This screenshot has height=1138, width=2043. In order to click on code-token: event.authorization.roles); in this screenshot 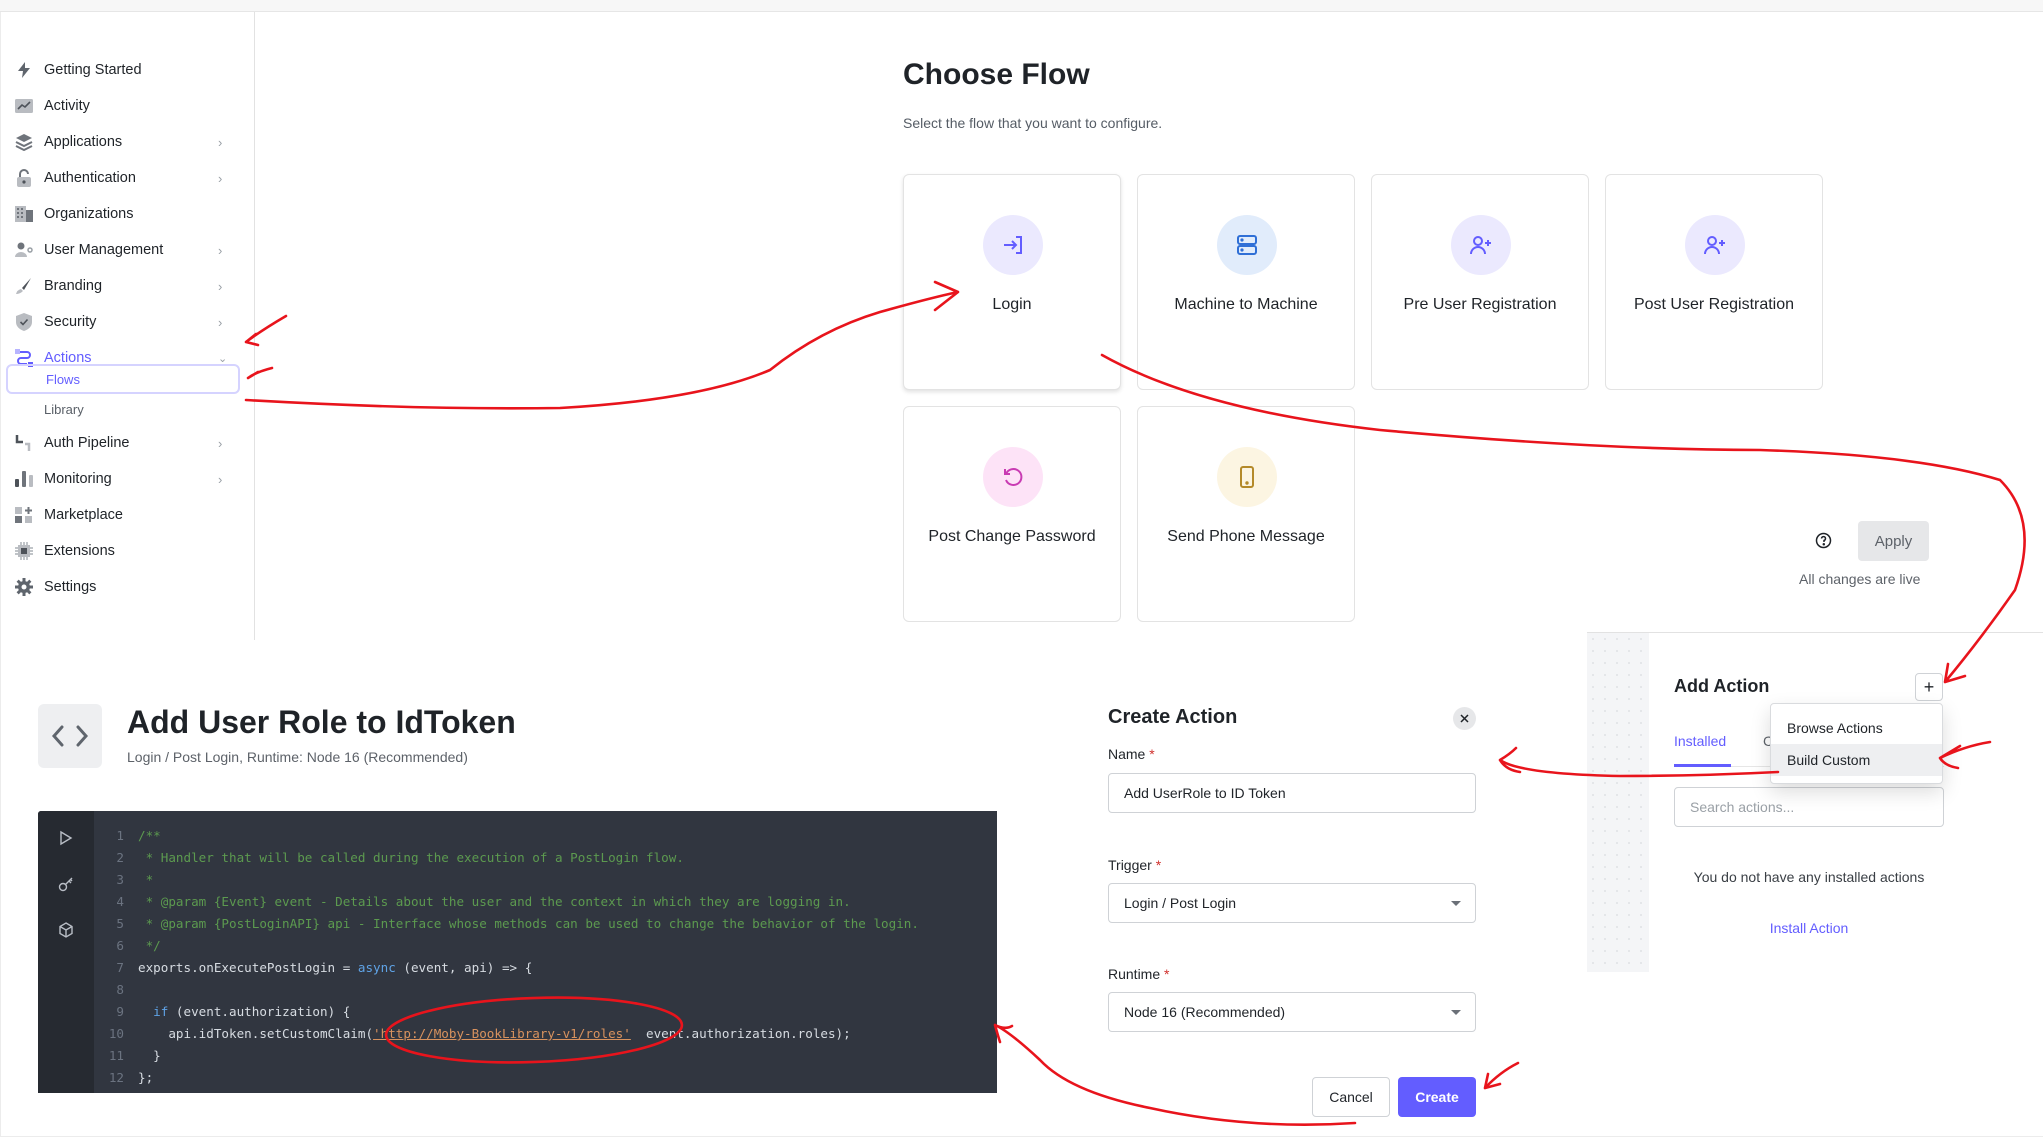, I will do `click(740, 1033)`.